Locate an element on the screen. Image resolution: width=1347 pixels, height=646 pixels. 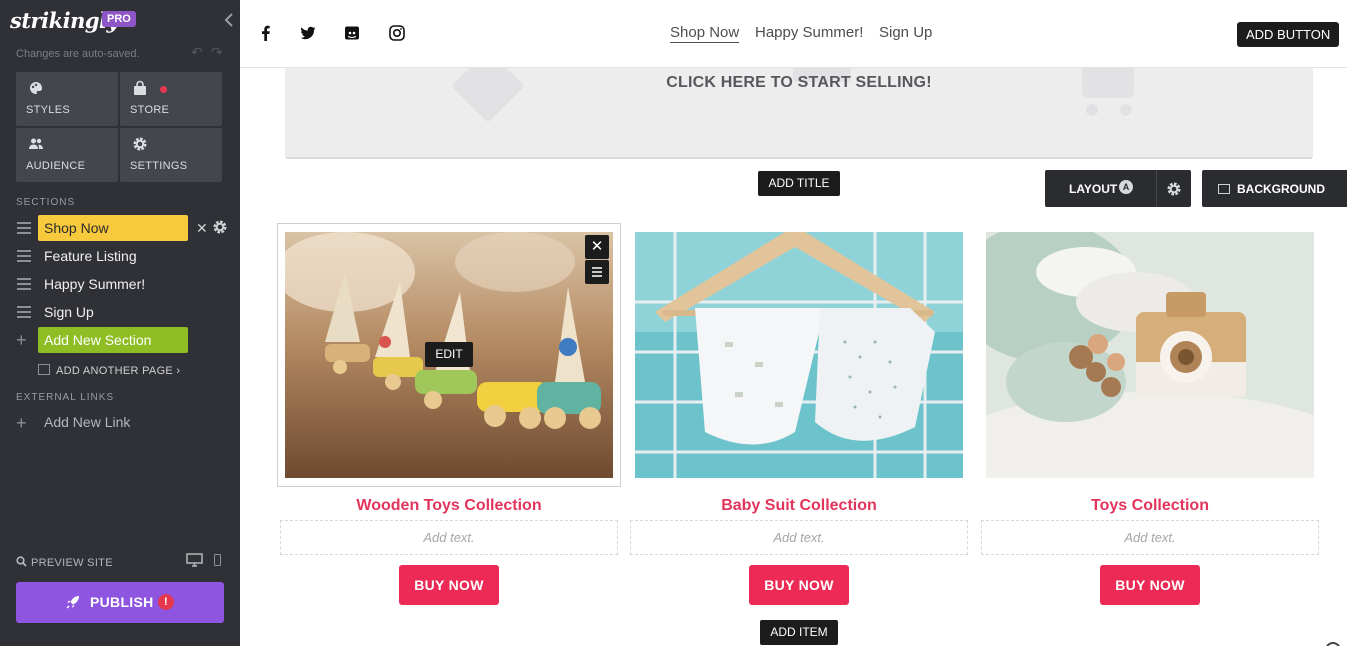
background-label: BACKGROUND is located at coordinates (1281, 189).